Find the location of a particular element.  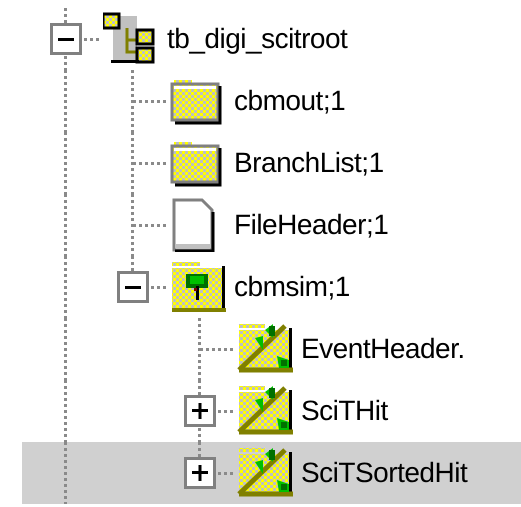

tree-row: SciTSortedHit is located at coordinates (271, 473).